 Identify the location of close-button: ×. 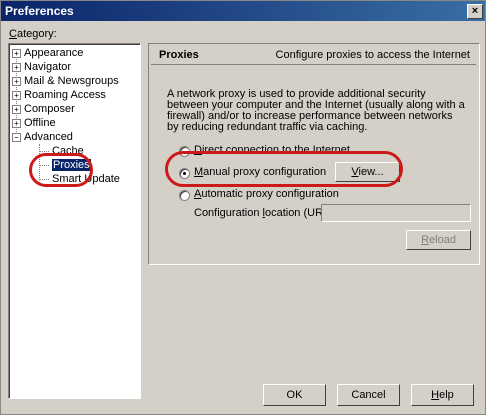
(475, 11).